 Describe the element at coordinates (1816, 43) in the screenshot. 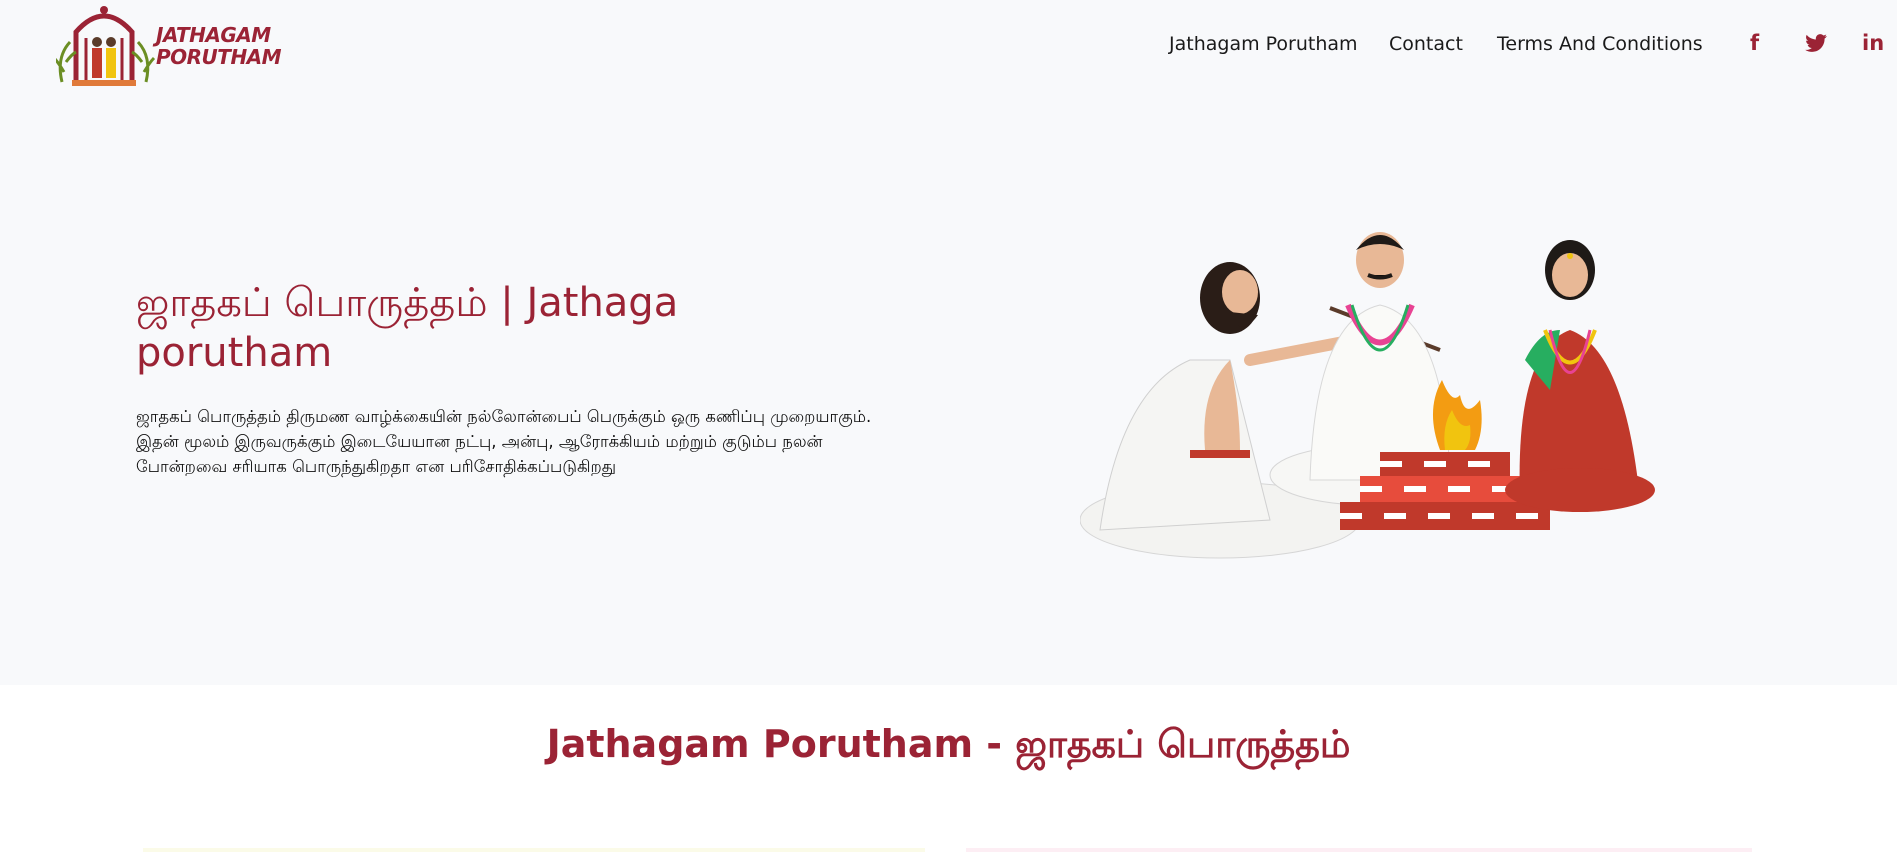

I see `twitter-icon` at that location.